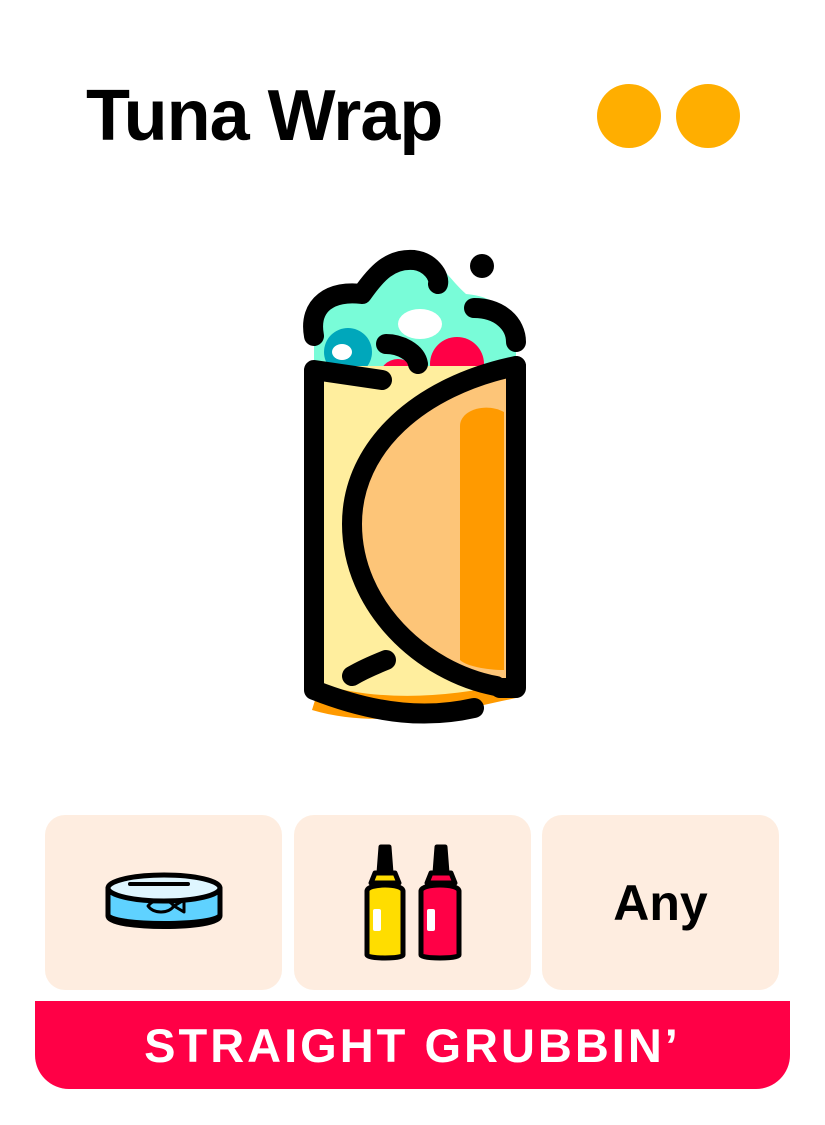 Image resolution: width=825 pixels, height=1125 pixels. What do you see at coordinates (669, 116) in the screenshot?
I see `rating-dots` at bounding box center [669, 116].